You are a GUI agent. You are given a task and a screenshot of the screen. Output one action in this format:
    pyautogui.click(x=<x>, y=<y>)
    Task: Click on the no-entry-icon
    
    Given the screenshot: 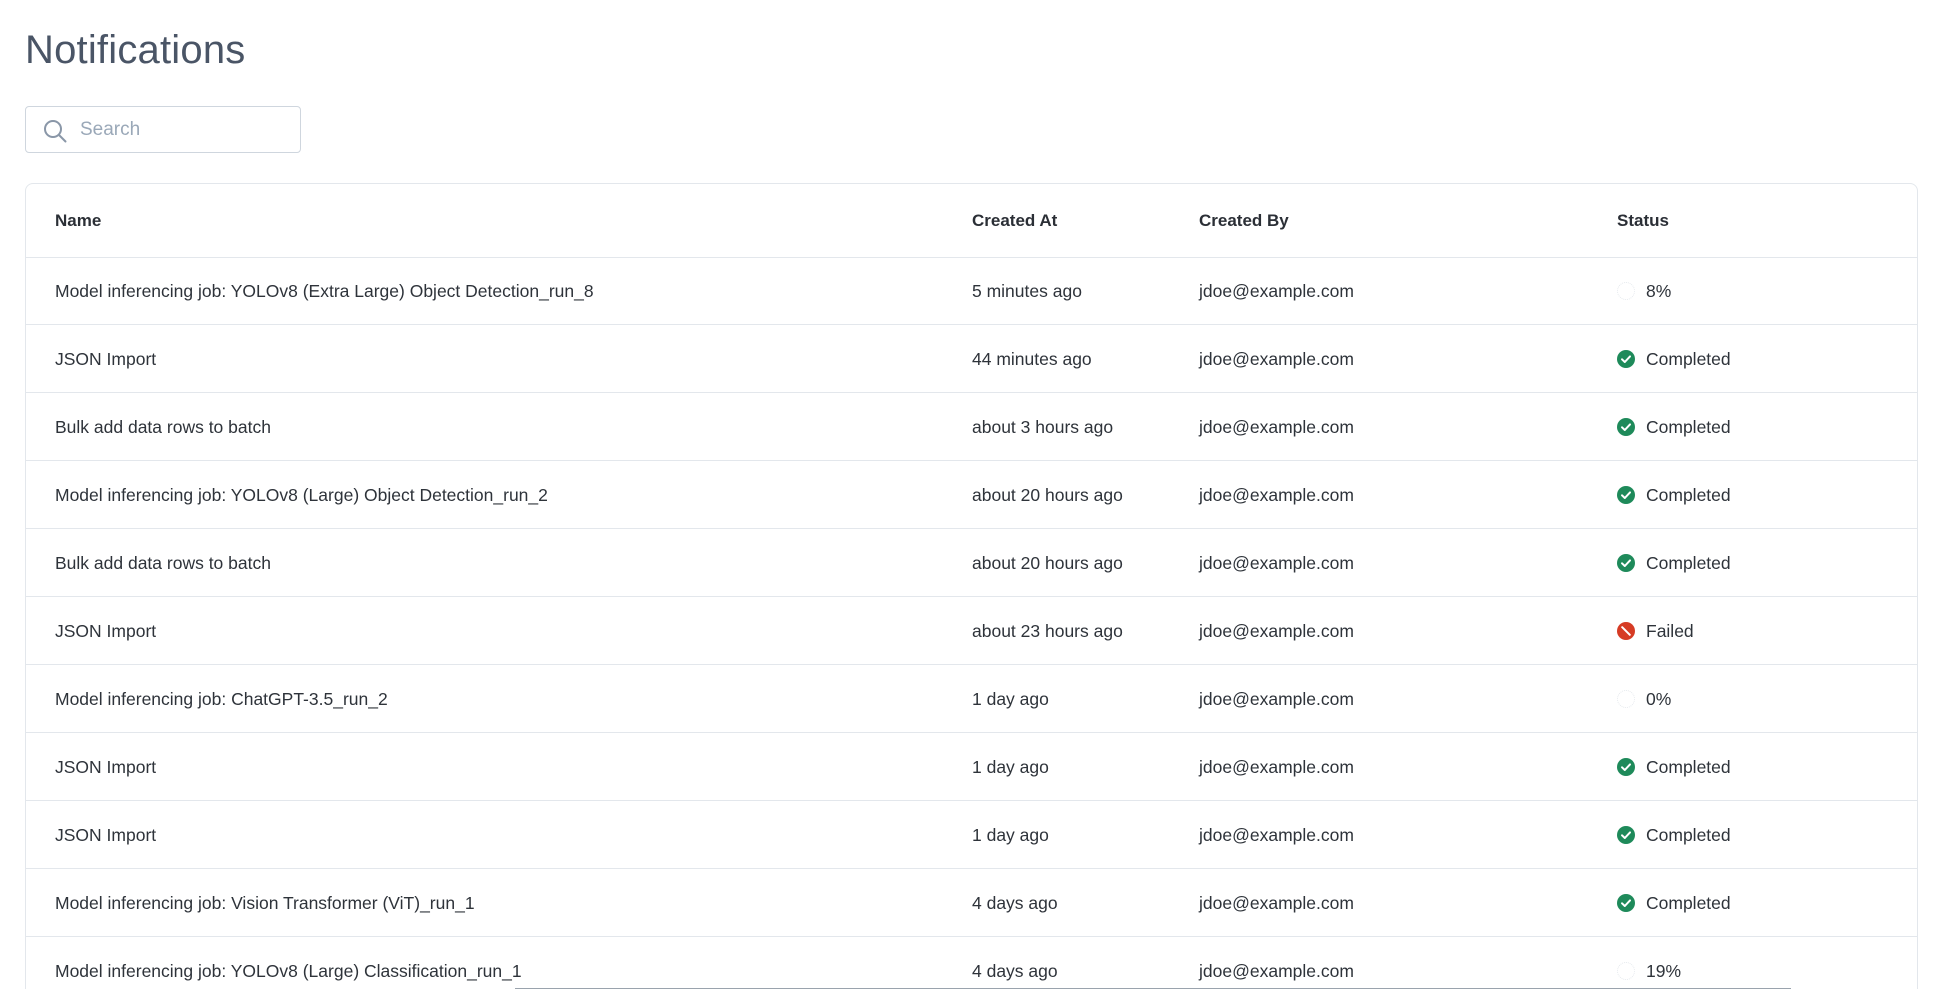 What is the action you would take?
    pyautogui.click(x=1626, y=631)
    